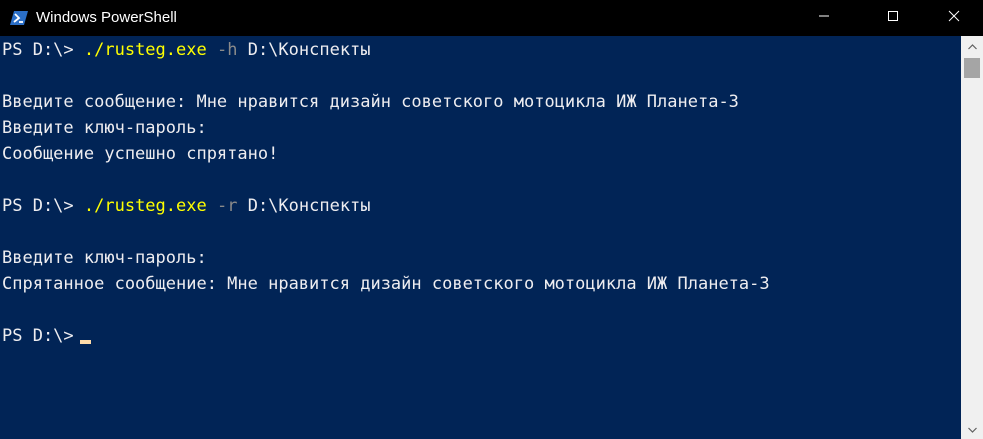 The height and width of the screenshot is (439, 983). What do you see at coordinates (140, 154) in the screenshot?
I see `output-line: Сообщение успешно спрятано!` at bounding box center [140, 154].